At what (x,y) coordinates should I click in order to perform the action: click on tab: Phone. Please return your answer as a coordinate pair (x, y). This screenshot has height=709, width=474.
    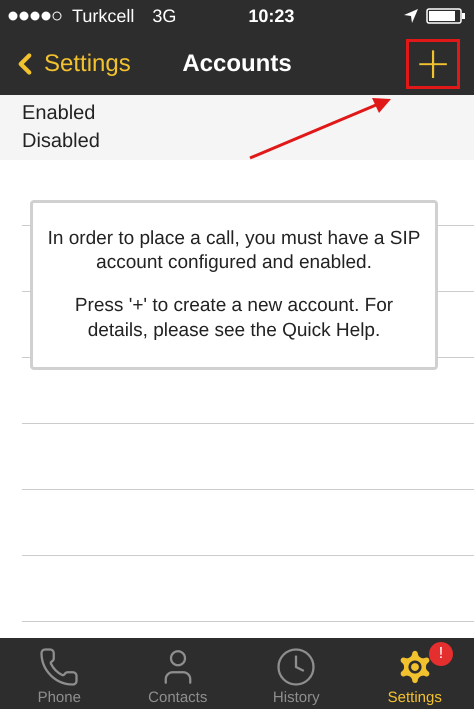
    Looking at the image, I should click on (59, 673).